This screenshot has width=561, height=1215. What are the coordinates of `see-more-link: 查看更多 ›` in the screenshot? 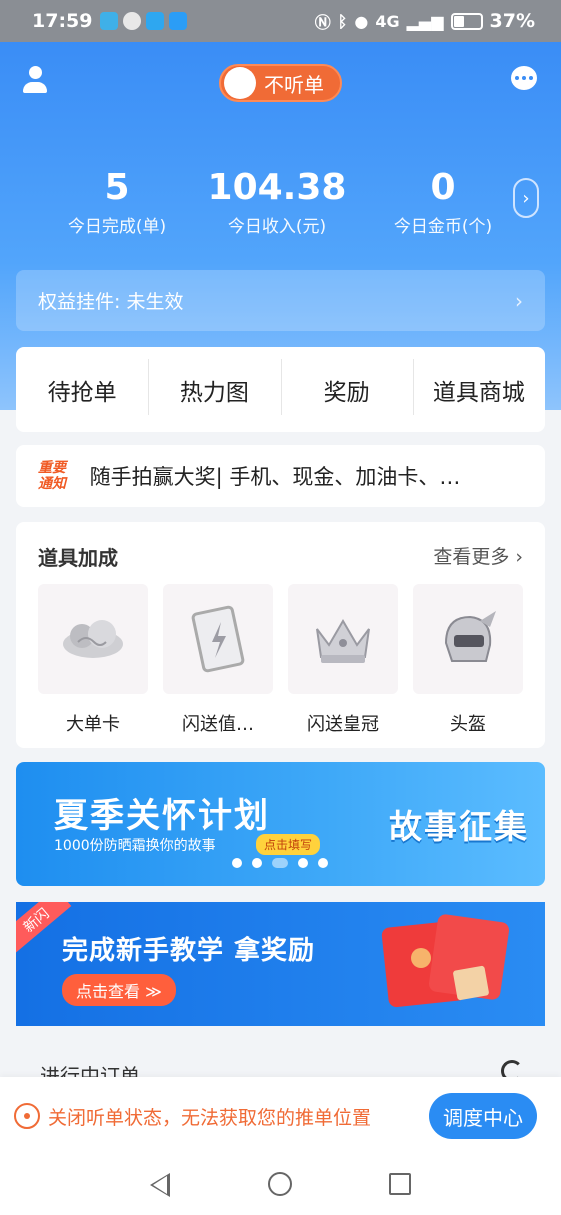 It's located at (478, 555).